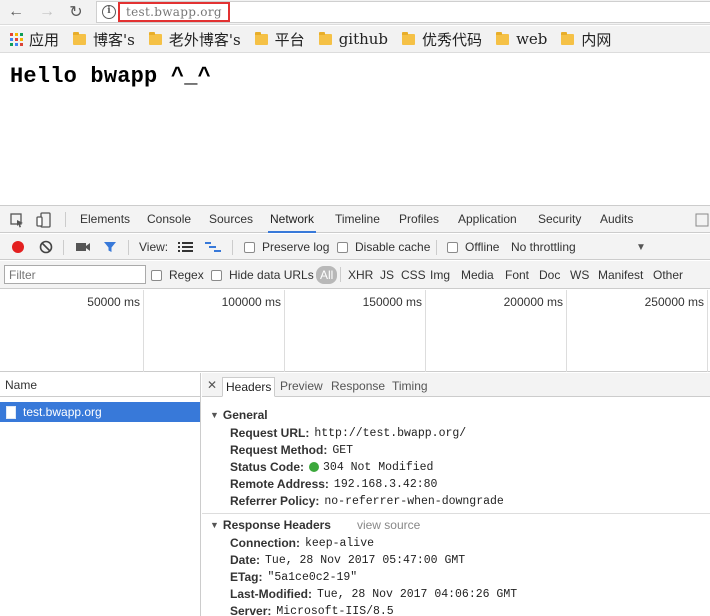  Describe the element at coordinates (249, 387) in the screenshot. I see `tab-headers: Headers` at that location.